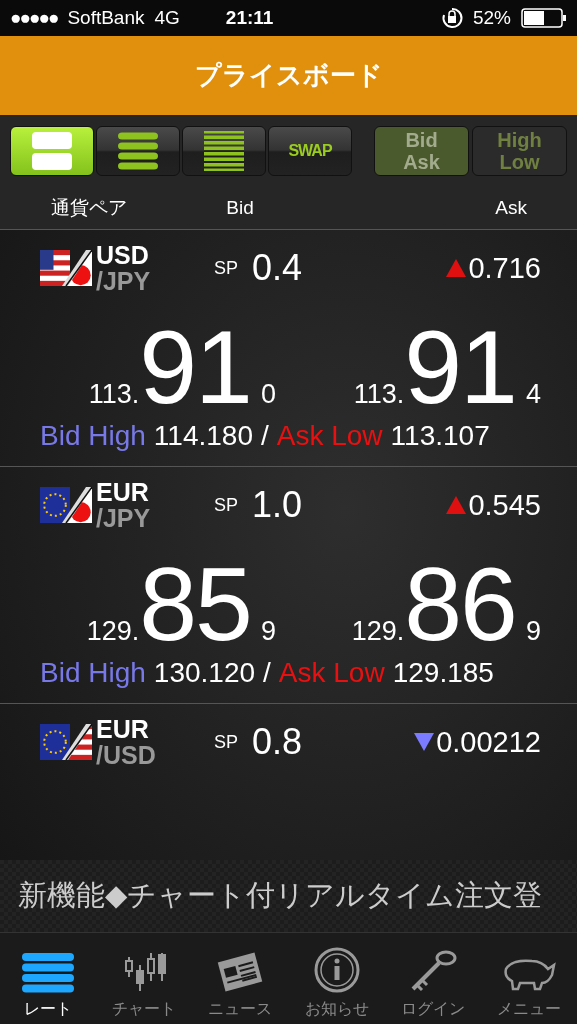  What do you see at coordinates (114, 394) in the screenshot?
I see `bid-price-prefix: 113.` at bounding box center [114, 394].